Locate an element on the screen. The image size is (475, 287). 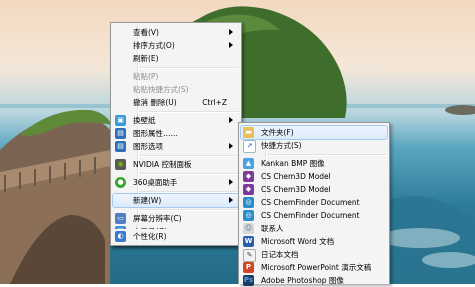
new-item-powerpoint: P Microsoft PowerPoint 演示文稿 is located at coordinates (314, 267).